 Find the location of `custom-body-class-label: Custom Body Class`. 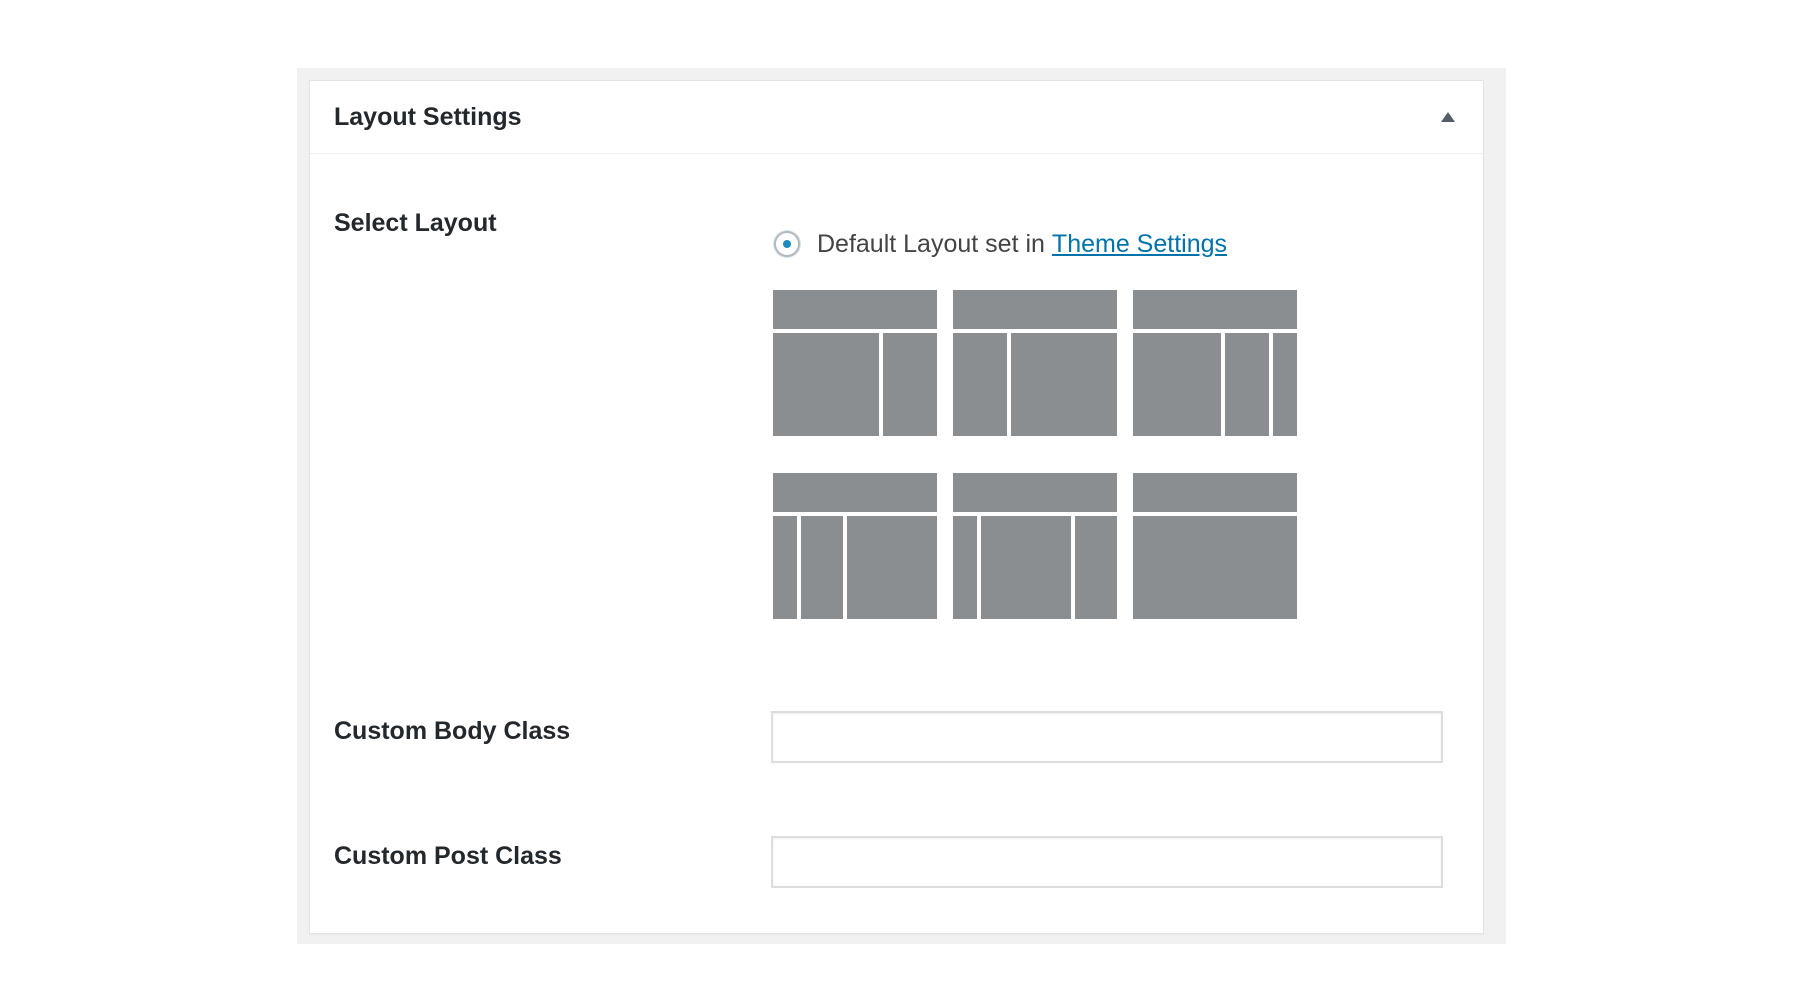

custom-body-class-label: Custom Body Class is located at coordinates (452, 731).